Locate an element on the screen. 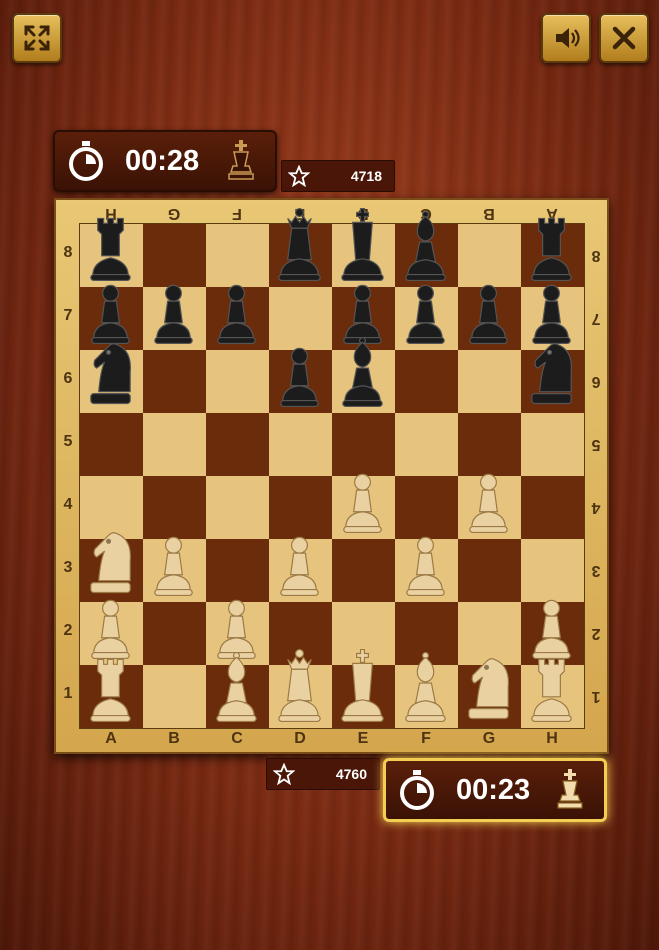 This screenshot has height=950, width=659. file-label: G is located at coordinates (489, 738).